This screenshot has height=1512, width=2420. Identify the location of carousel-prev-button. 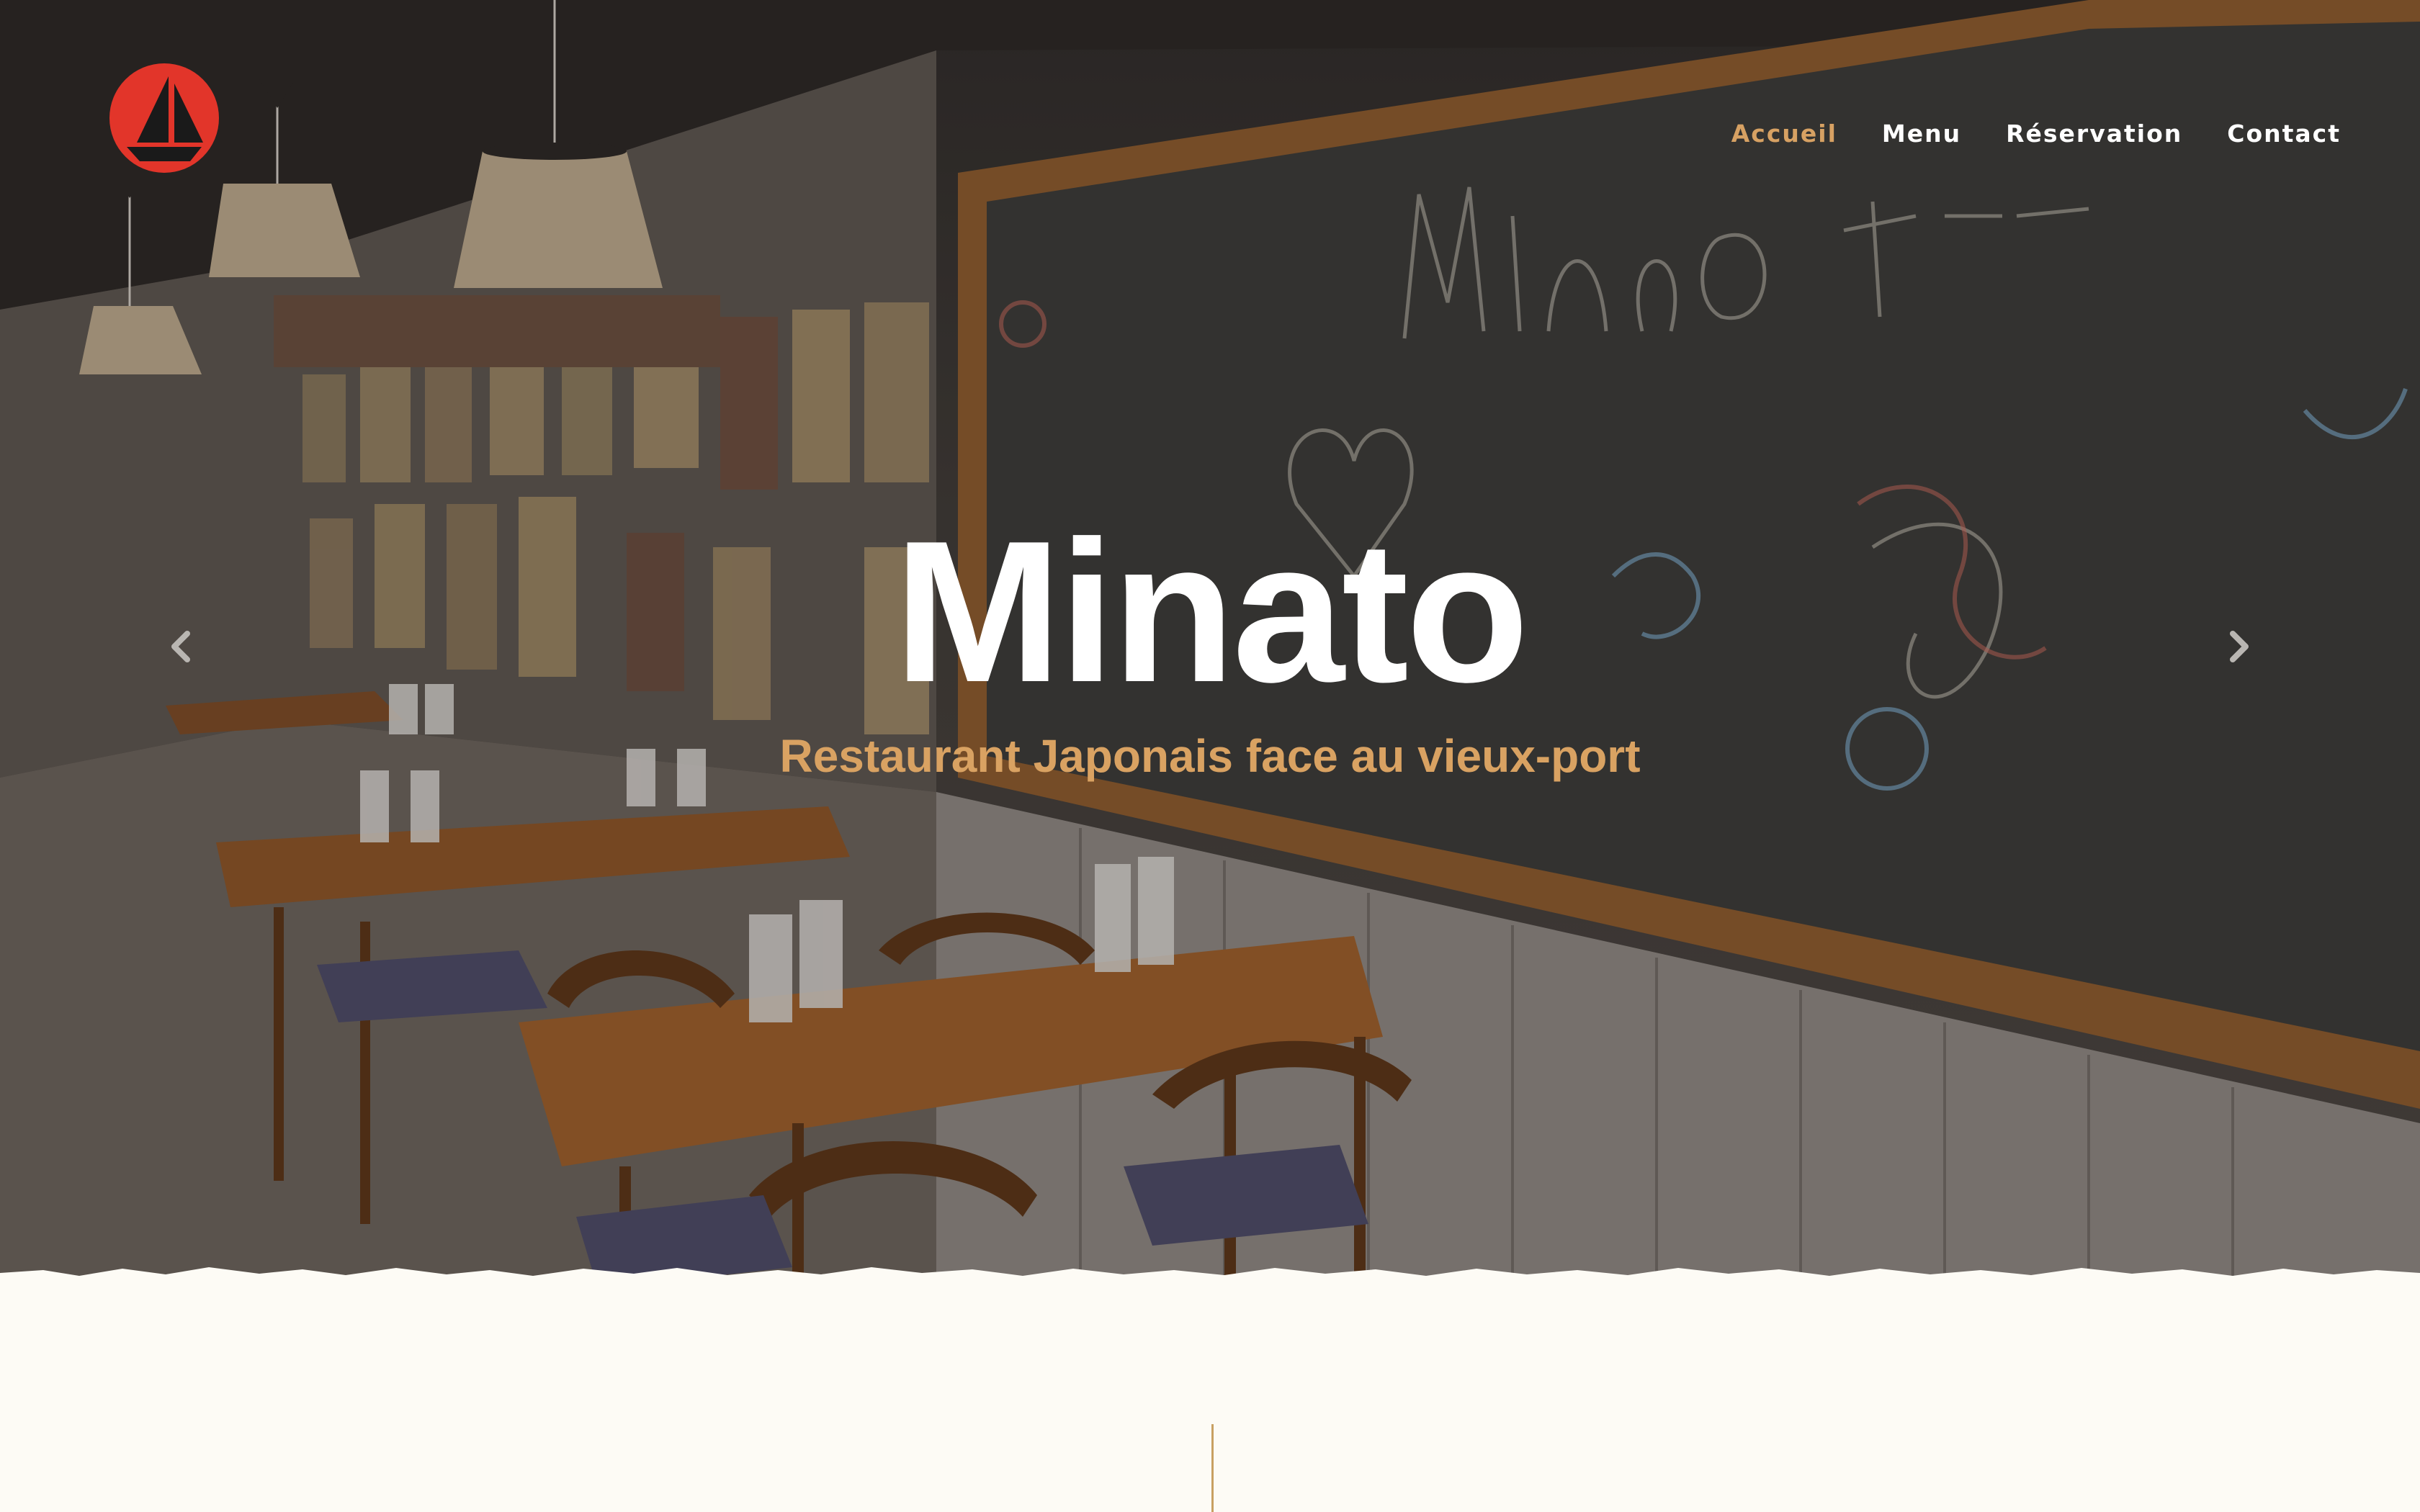
(181, 646).